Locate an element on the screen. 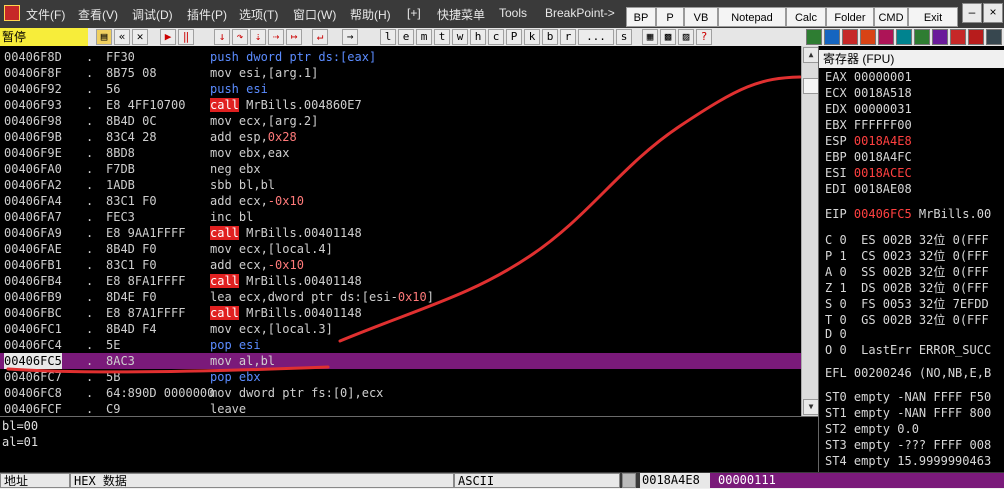 This screenshot has width=1004, height=489. tool-k: k is located at coordinates (532, 37).